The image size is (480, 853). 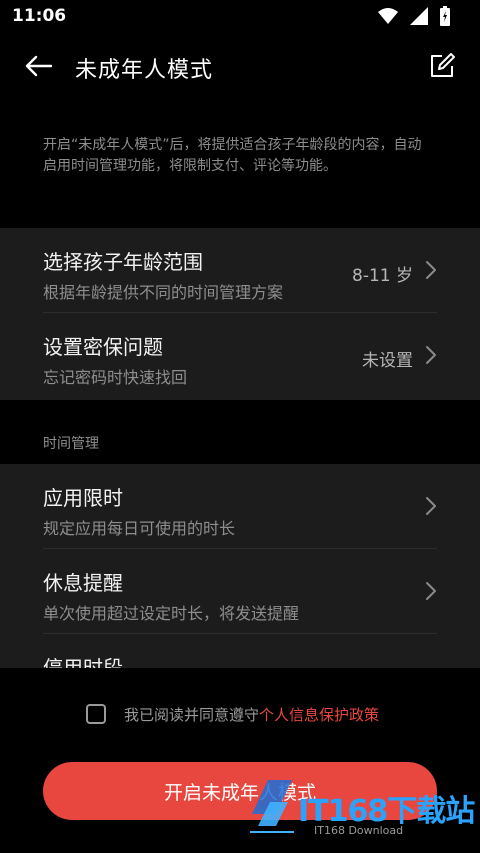 What do you see at coordinates (240, 17) in the screenshot?
I see `status-bar: 11:06` at bounding box center [240, 17].